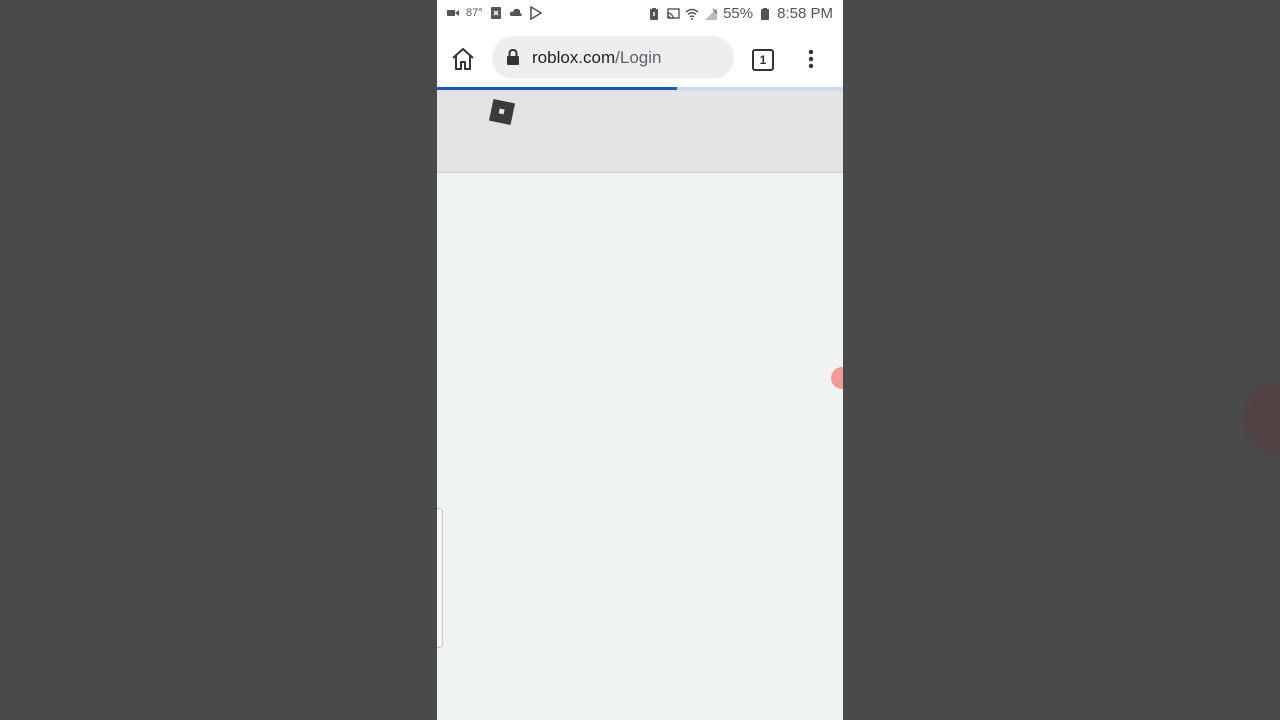 The image size is (1280, 720). Describe the element at coordinates (692, 14) in the screenshot. I see `wifi-icon` at that location.